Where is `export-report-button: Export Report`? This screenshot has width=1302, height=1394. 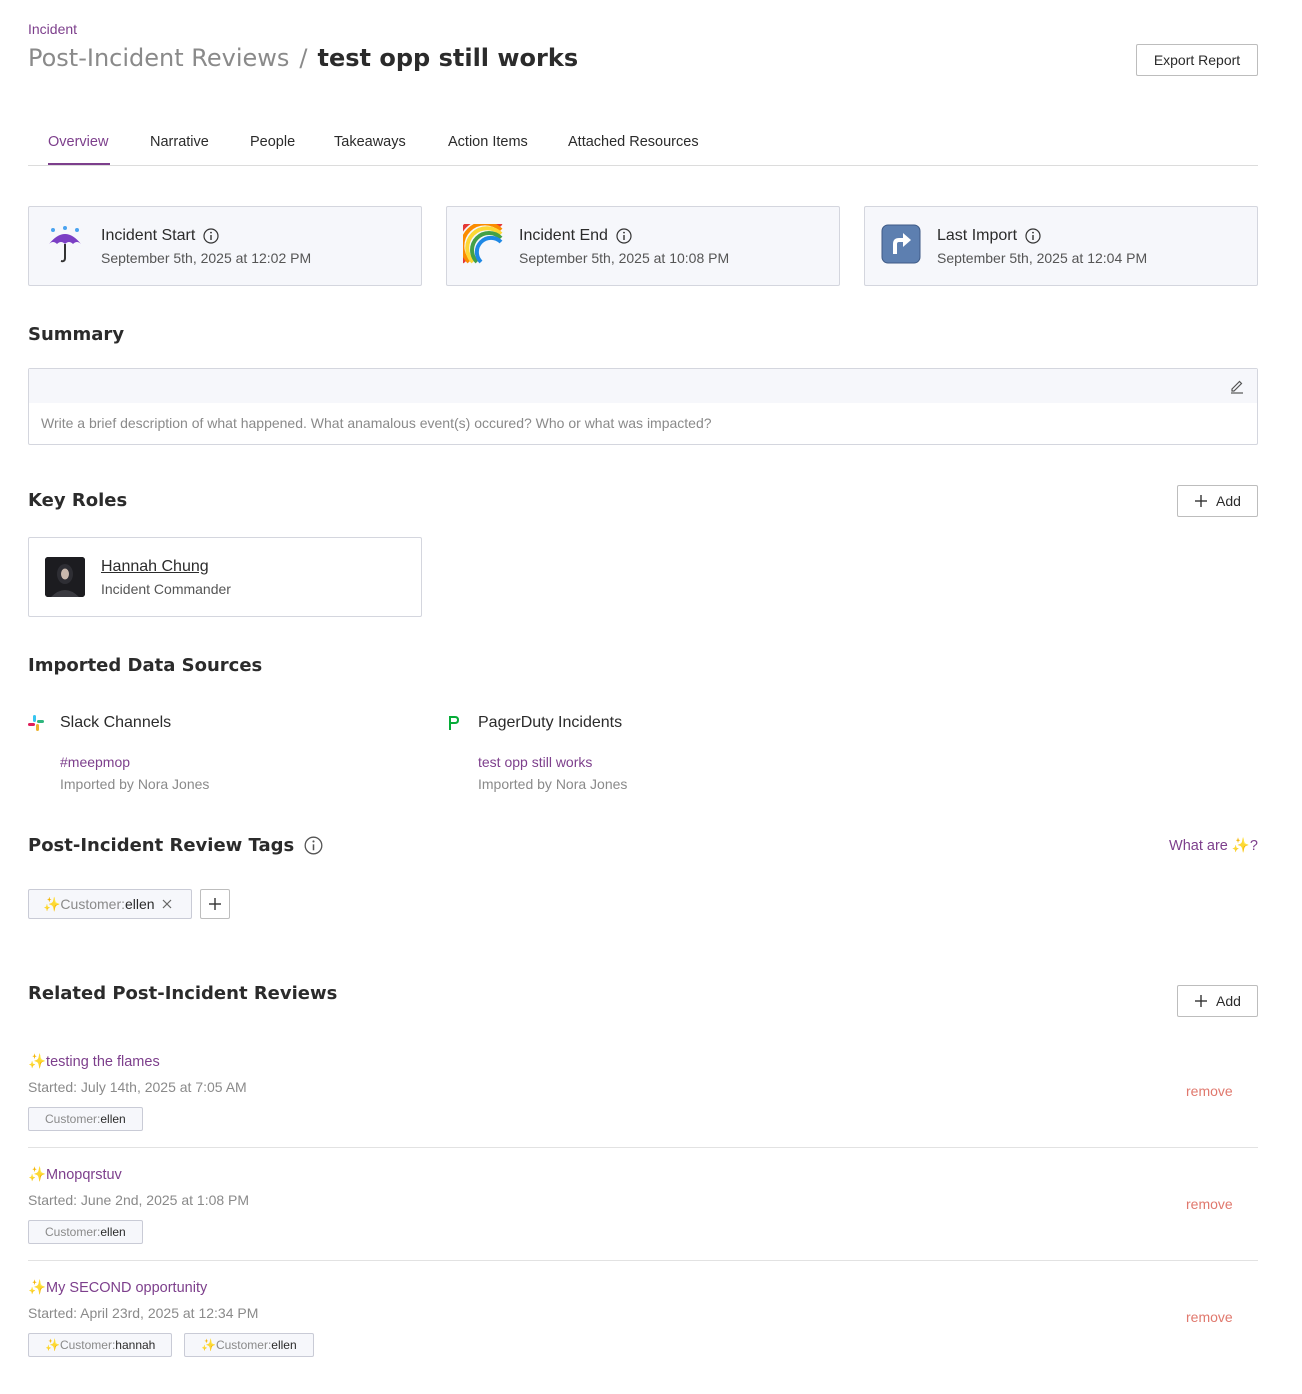
export-report-button: Export Report is located at coordinates (1197, 60).